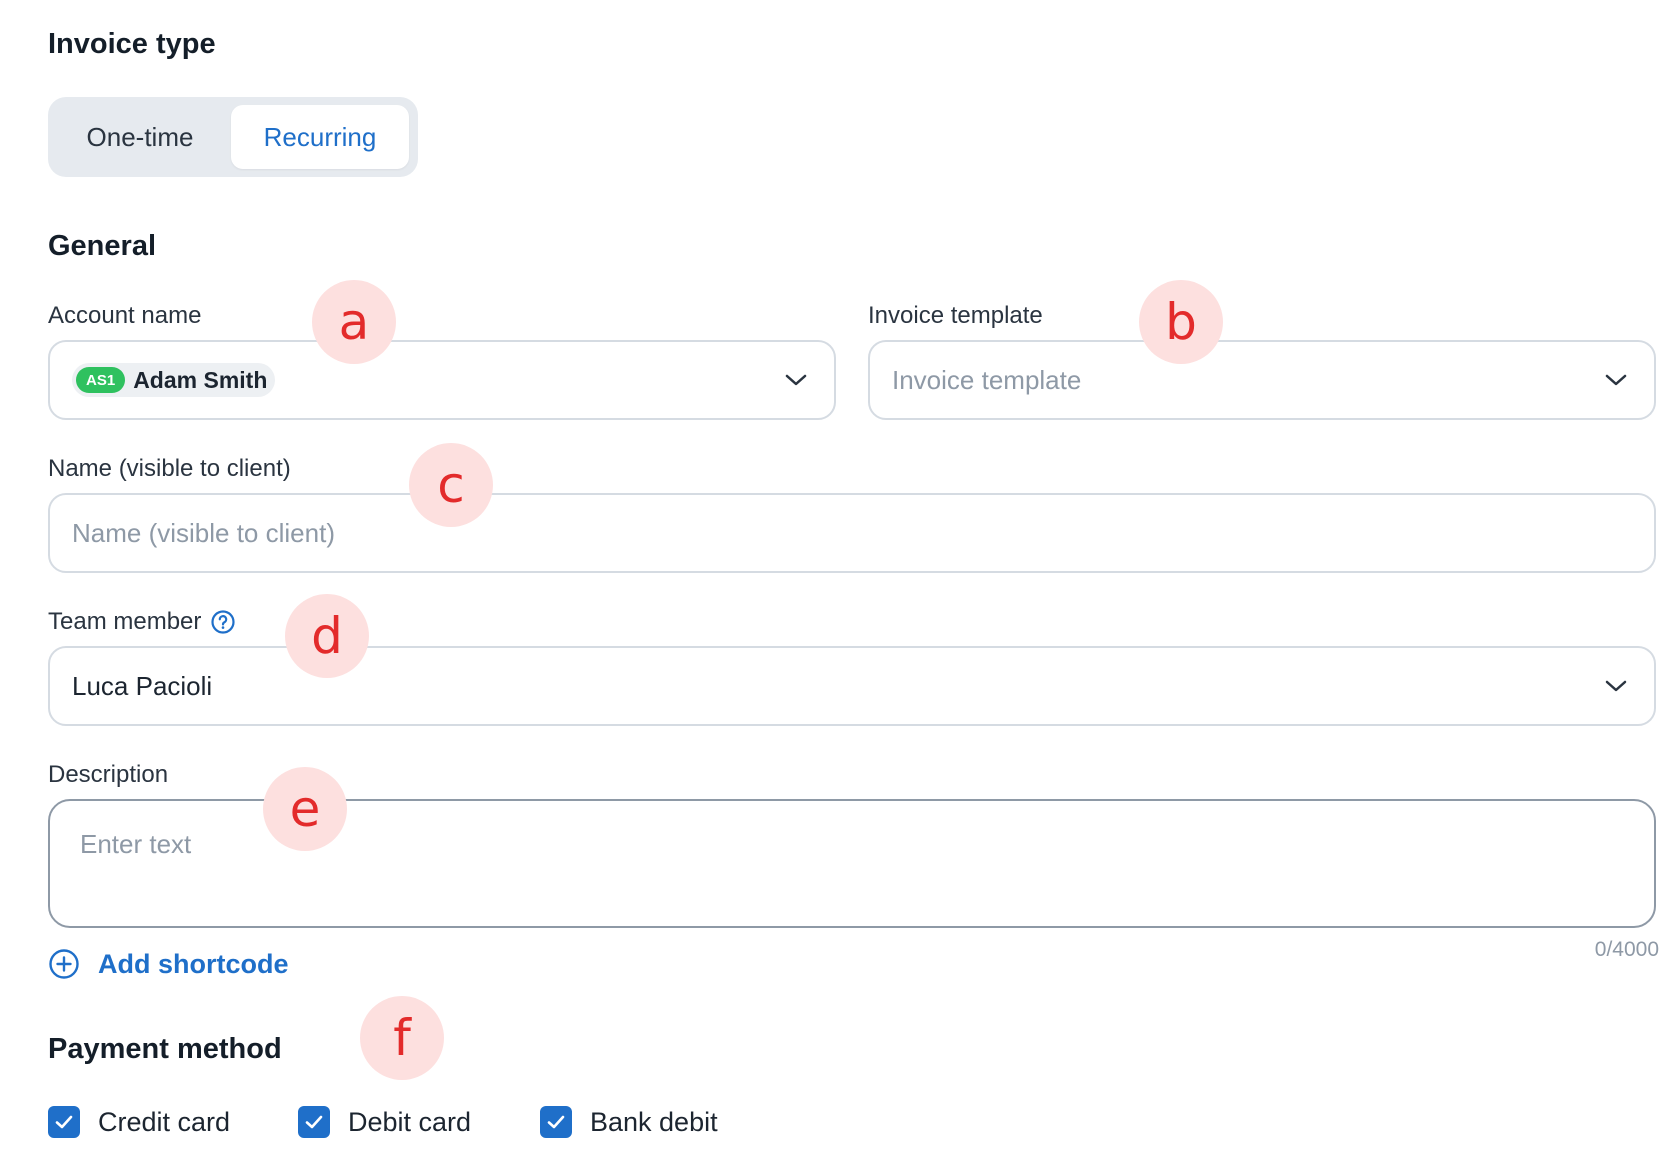  Describe the element at coordinates (987, 379) in the screenshot. I see `invoice-template-placeholder: Invoice template` at that location.